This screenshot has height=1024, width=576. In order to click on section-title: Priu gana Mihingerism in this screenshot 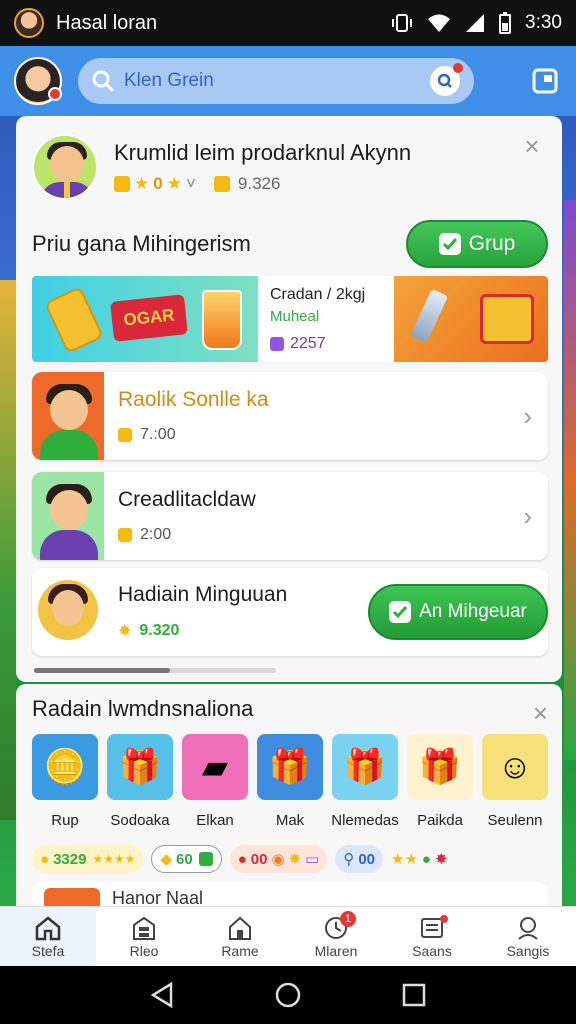, I will do `click(141, 243)`.